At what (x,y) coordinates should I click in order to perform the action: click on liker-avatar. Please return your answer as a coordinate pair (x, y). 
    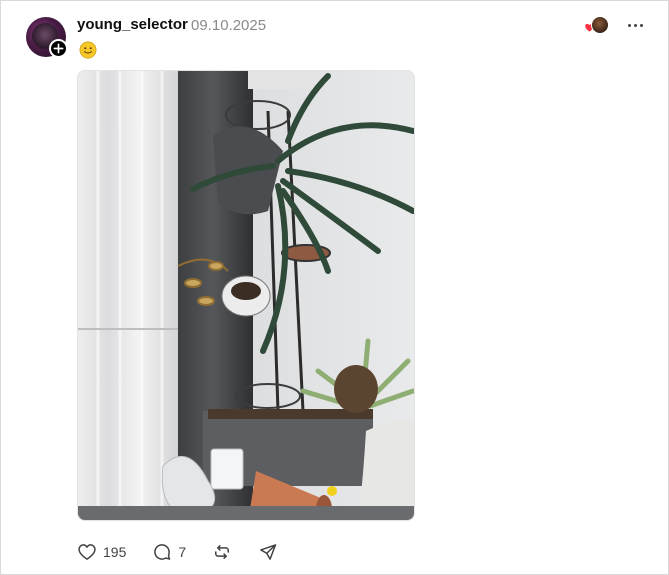
    Looking at the image, I should click on (600, 25).